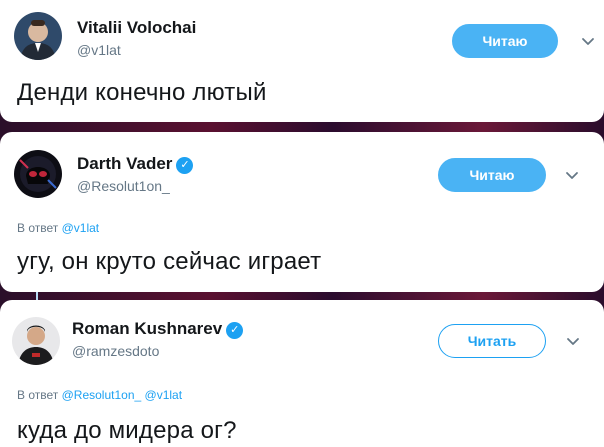  I want to click on reply-context: В ответ @Resolut1on_ @v1lat, so click(99, 395).